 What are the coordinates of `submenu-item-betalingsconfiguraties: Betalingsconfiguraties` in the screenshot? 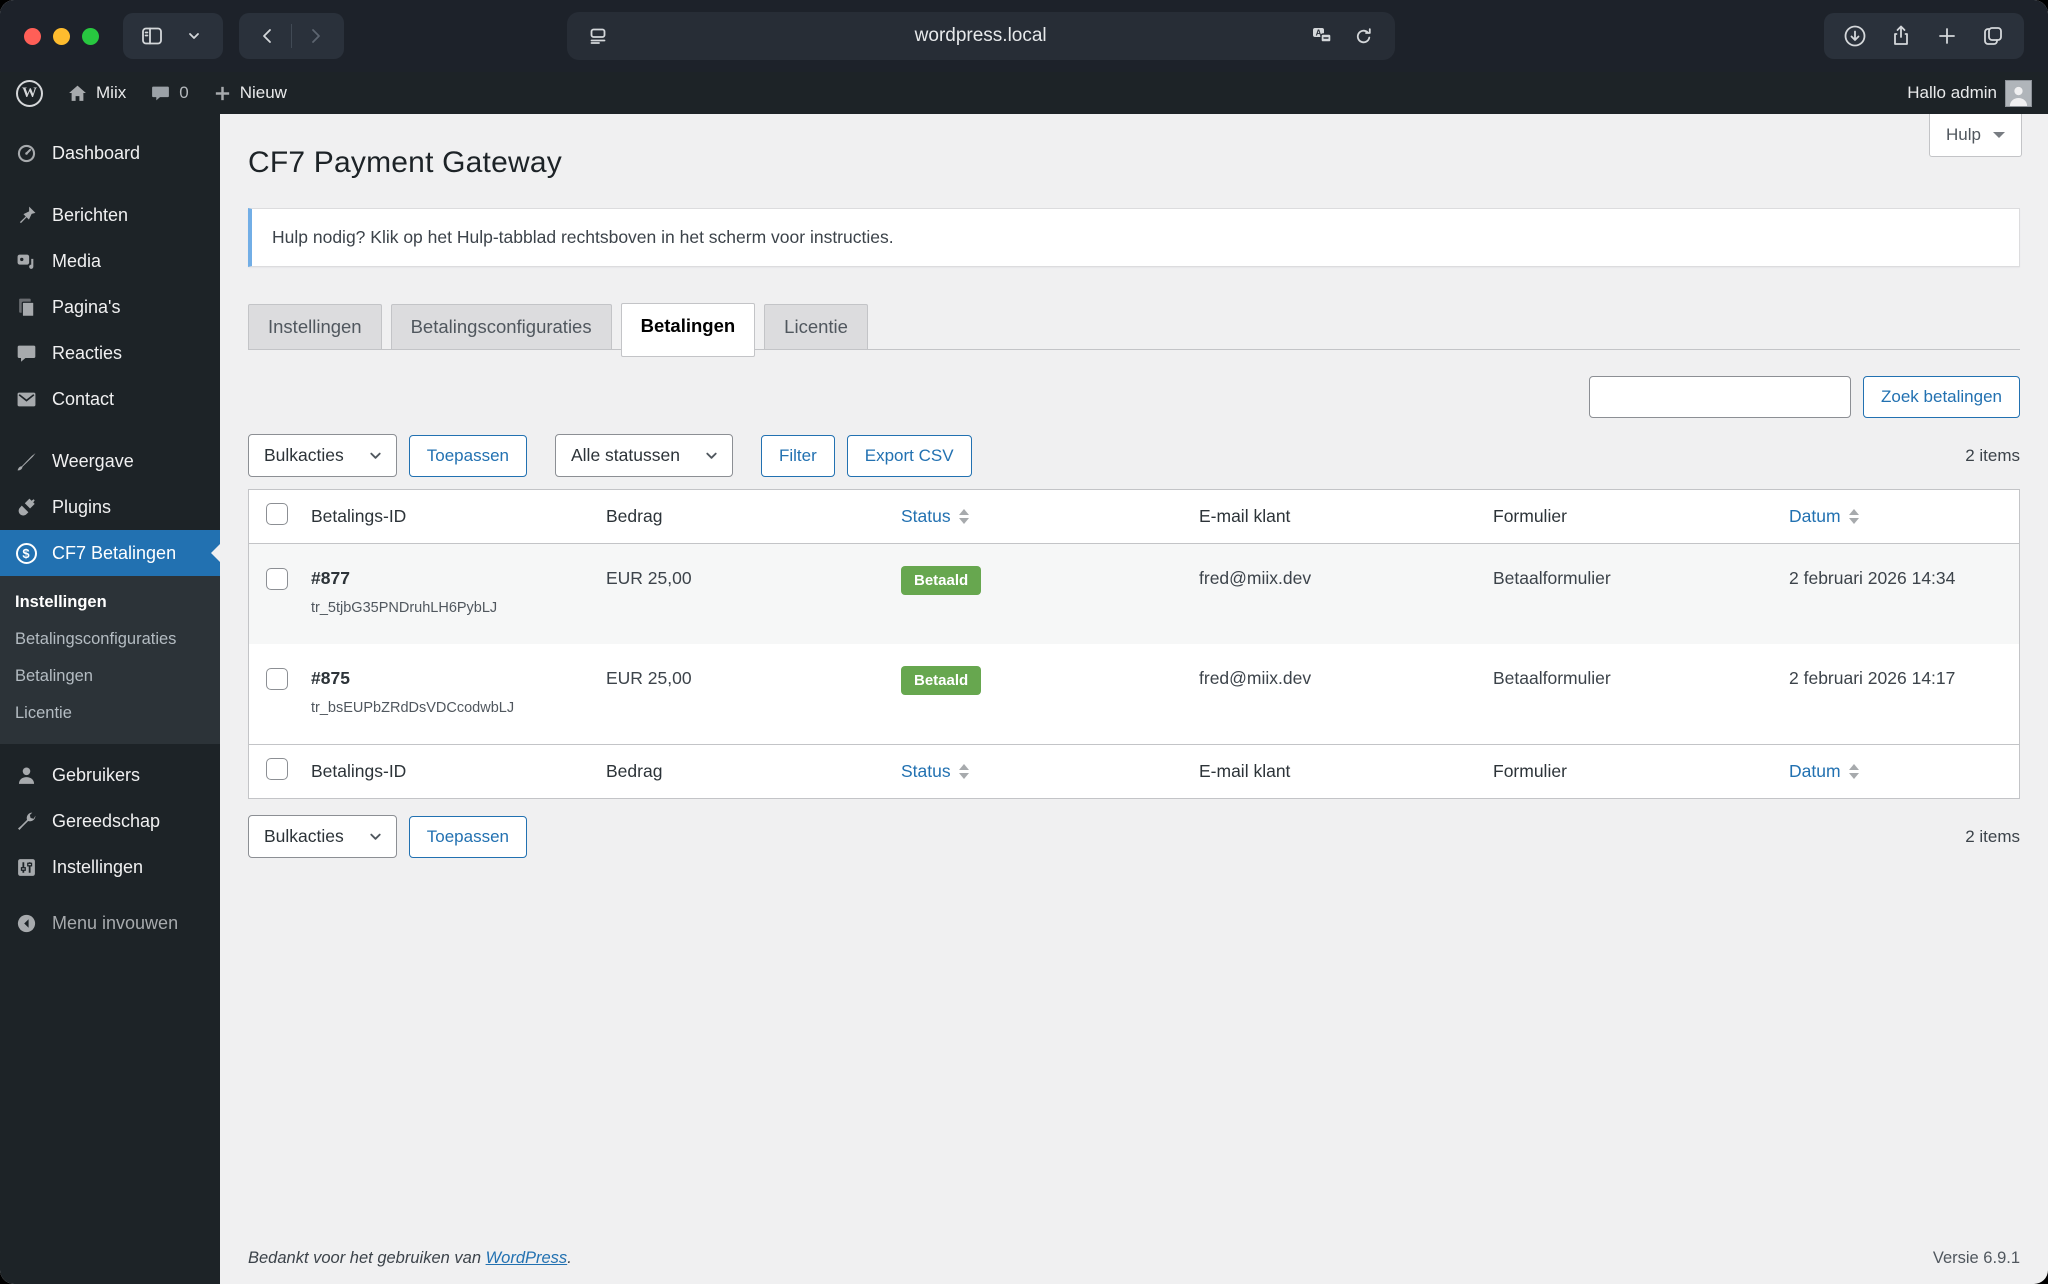 It's located at (110, 639).